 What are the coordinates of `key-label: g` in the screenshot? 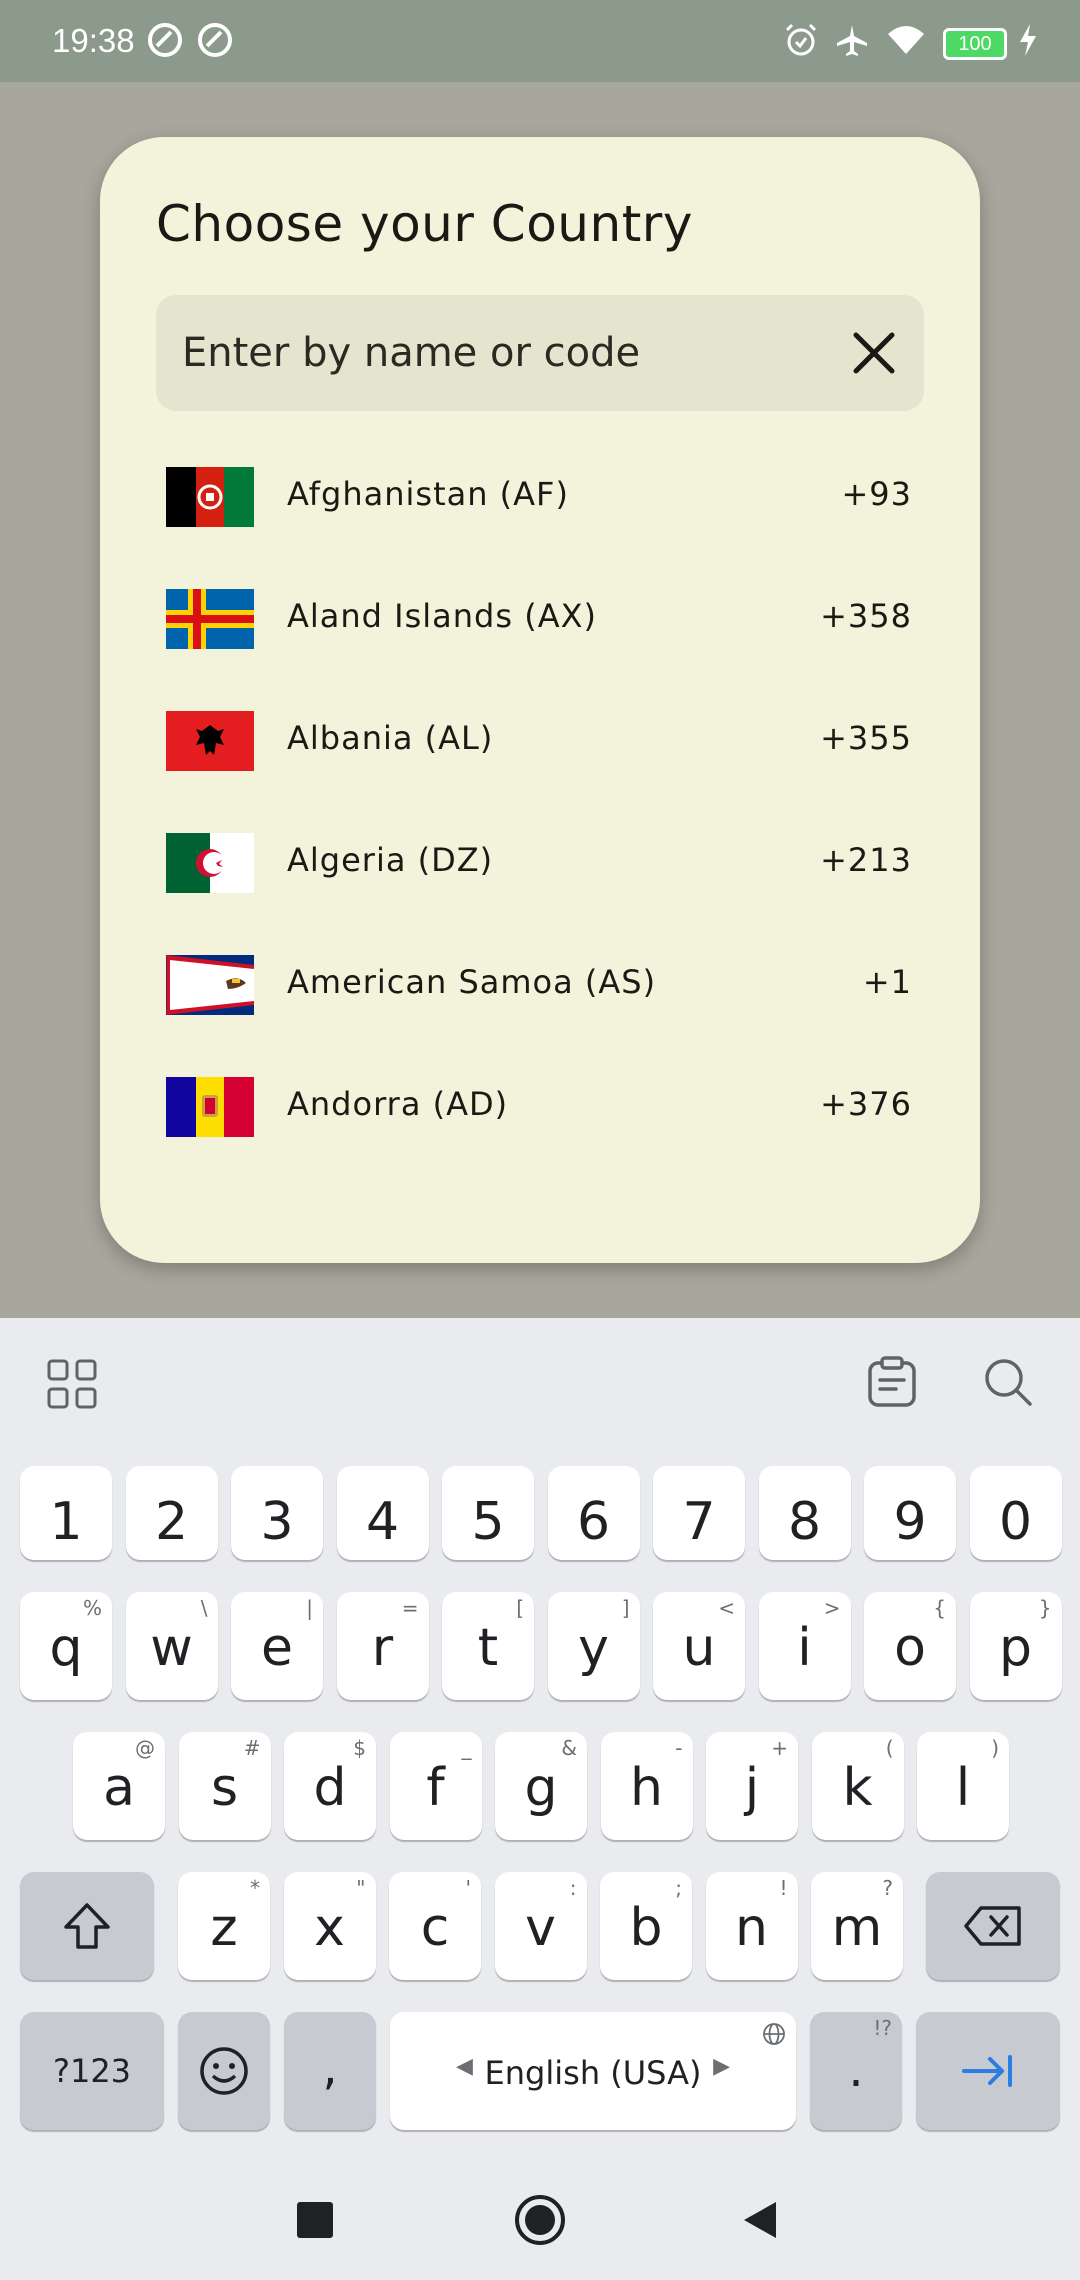 It's located at (541, 1788).